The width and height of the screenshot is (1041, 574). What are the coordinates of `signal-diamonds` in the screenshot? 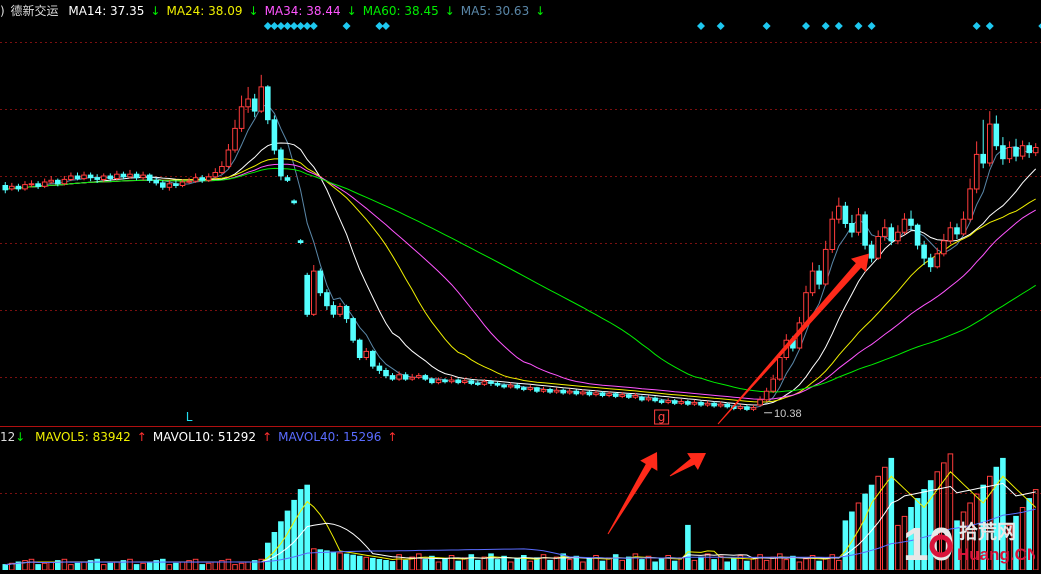 It's located at (652, 26).